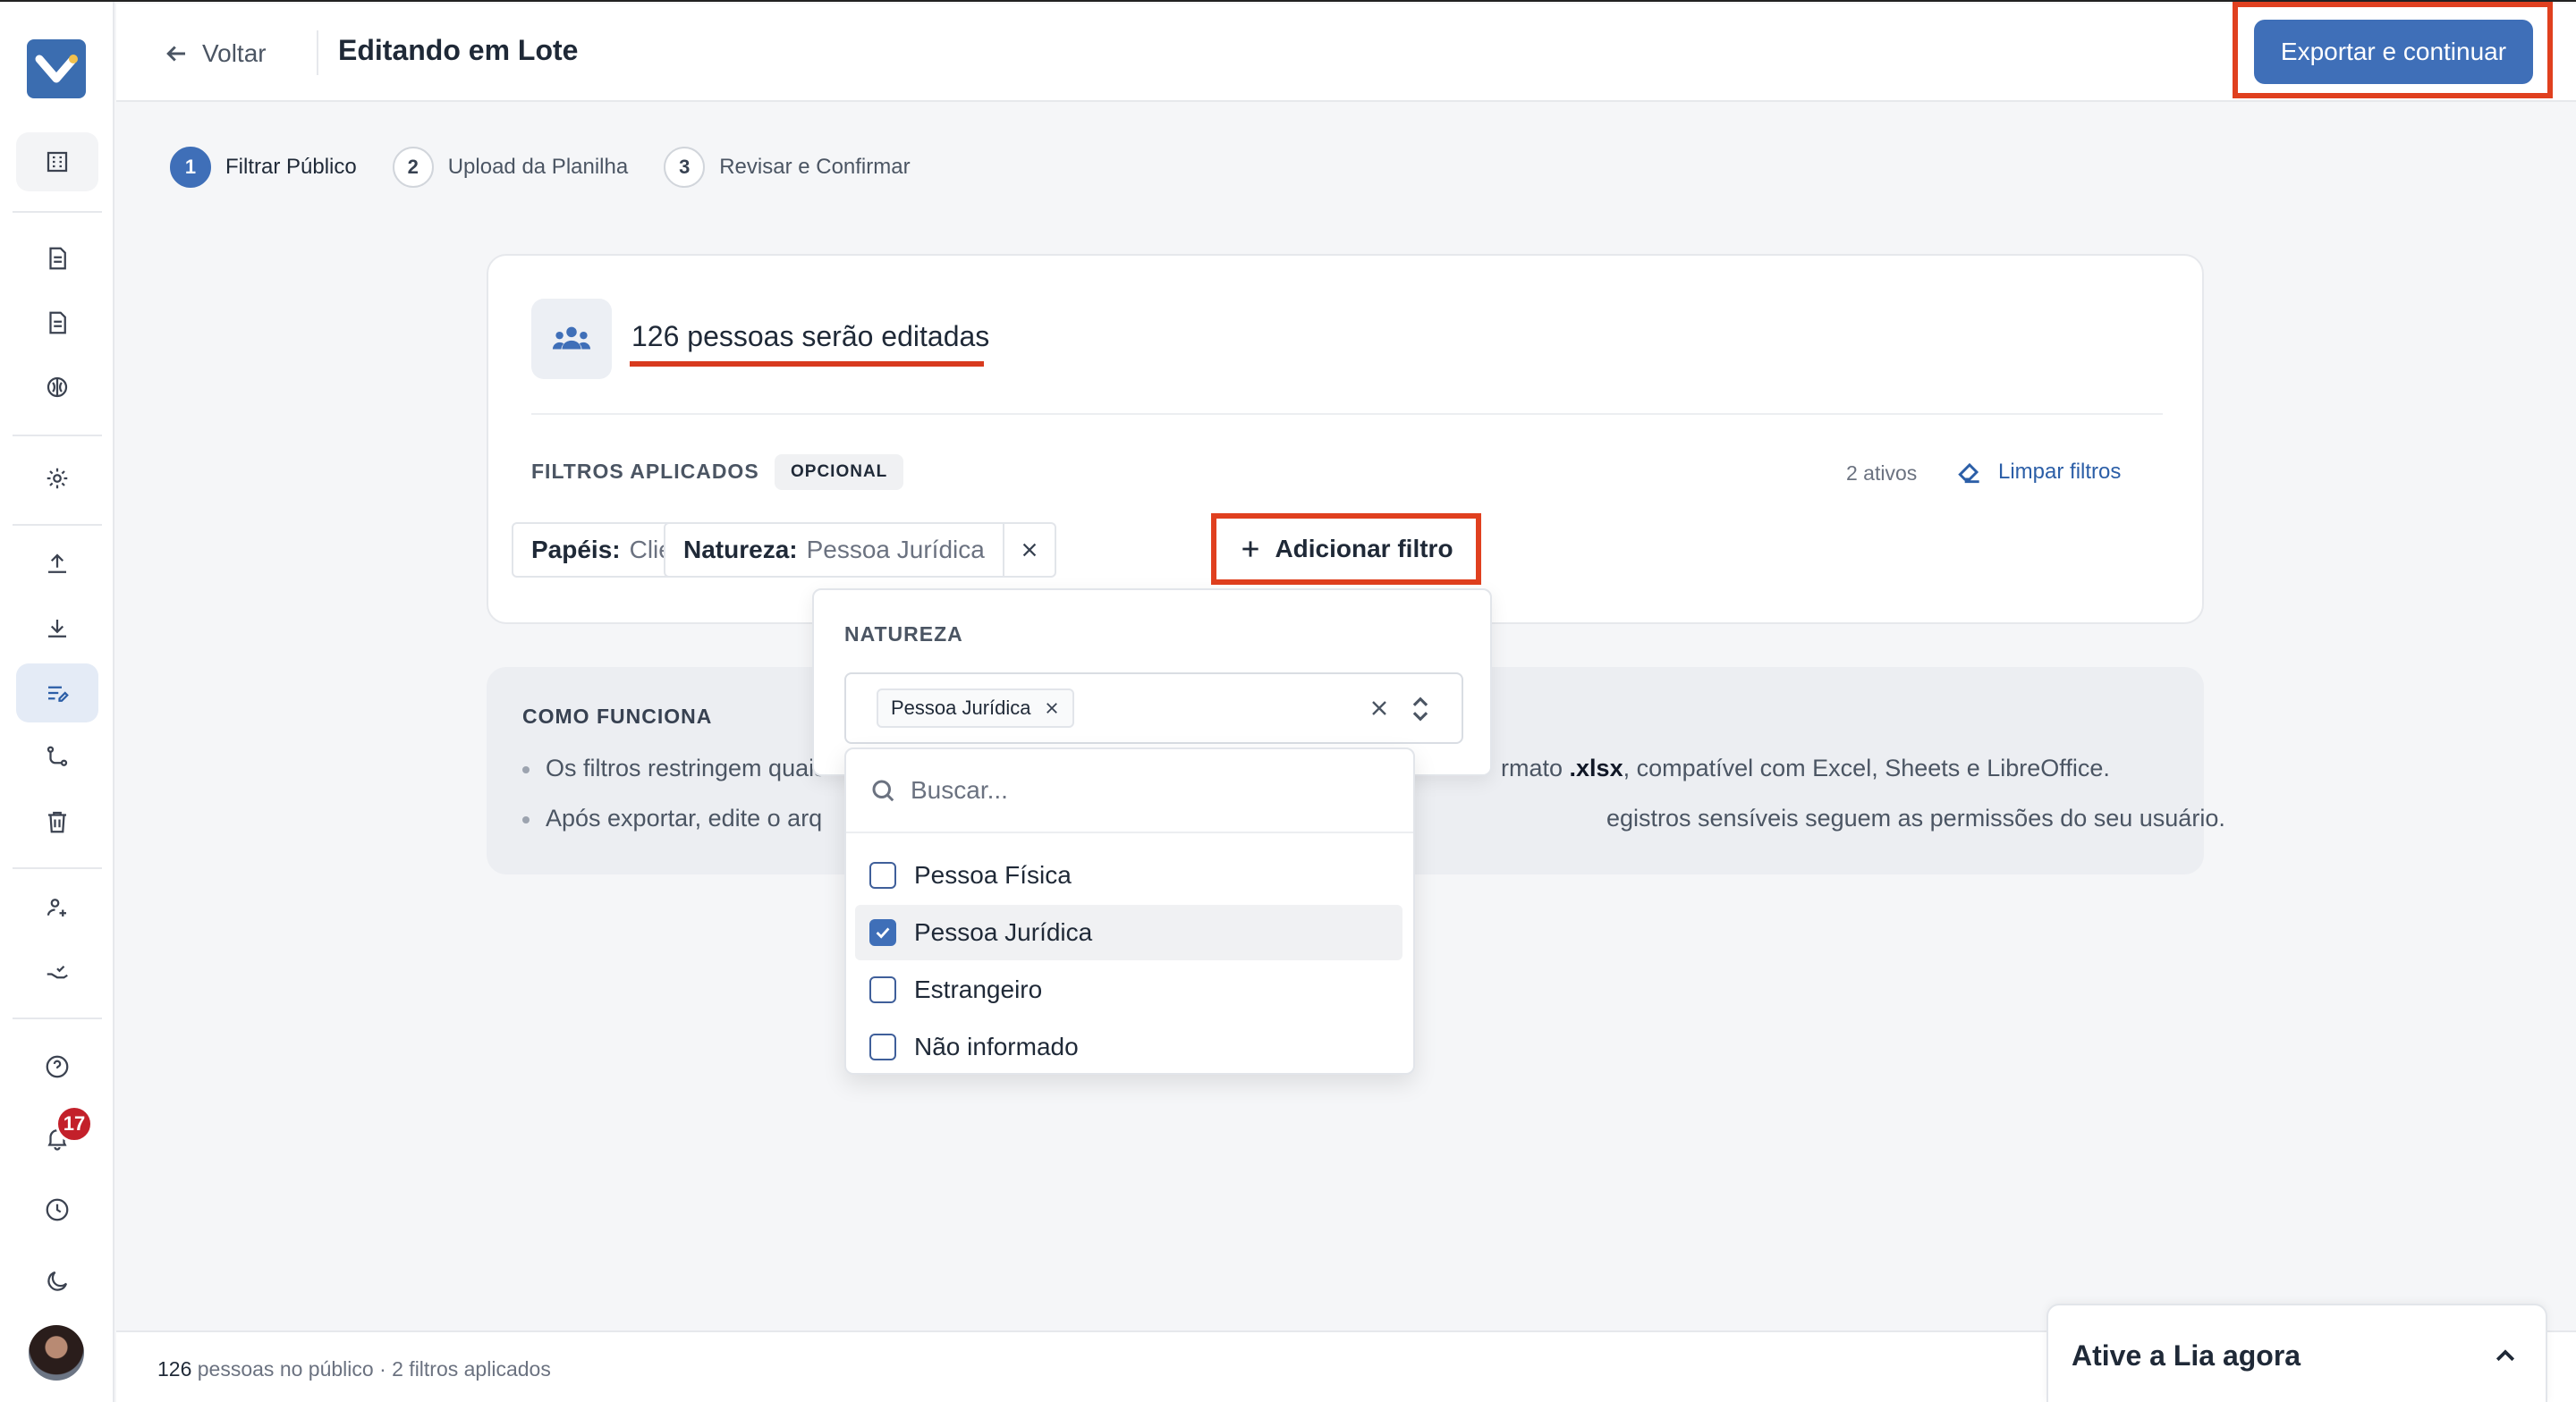  What do you see at coordinates (56, 68) in the screenshot?
I see `app-logo` at bounding box center [56, 68].